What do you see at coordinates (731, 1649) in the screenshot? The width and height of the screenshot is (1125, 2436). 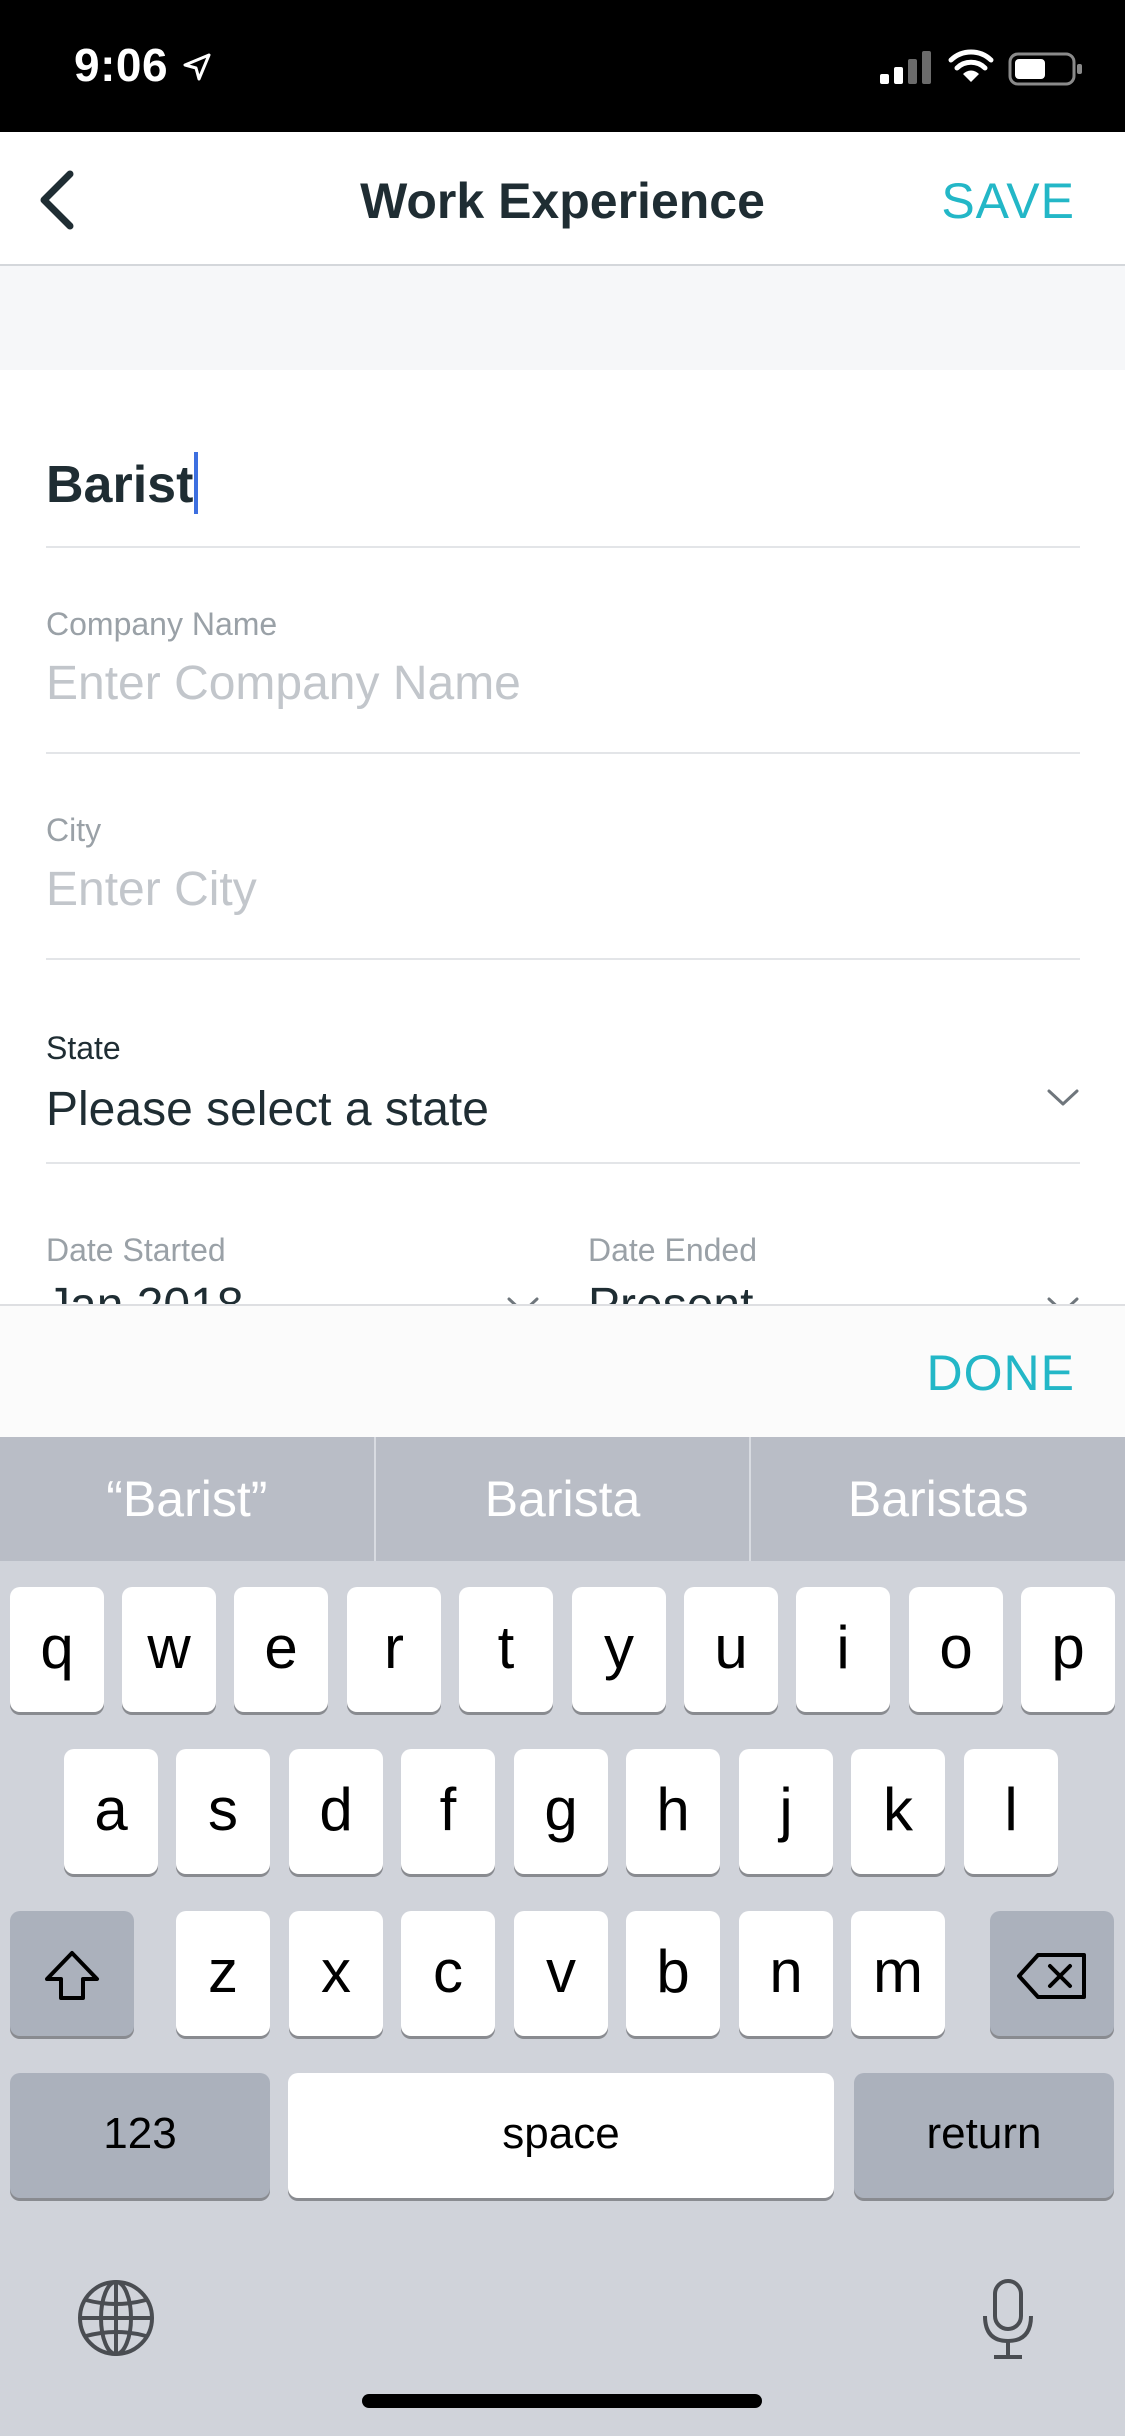 I see `key-u: u` at bounding box center [731, 1649].